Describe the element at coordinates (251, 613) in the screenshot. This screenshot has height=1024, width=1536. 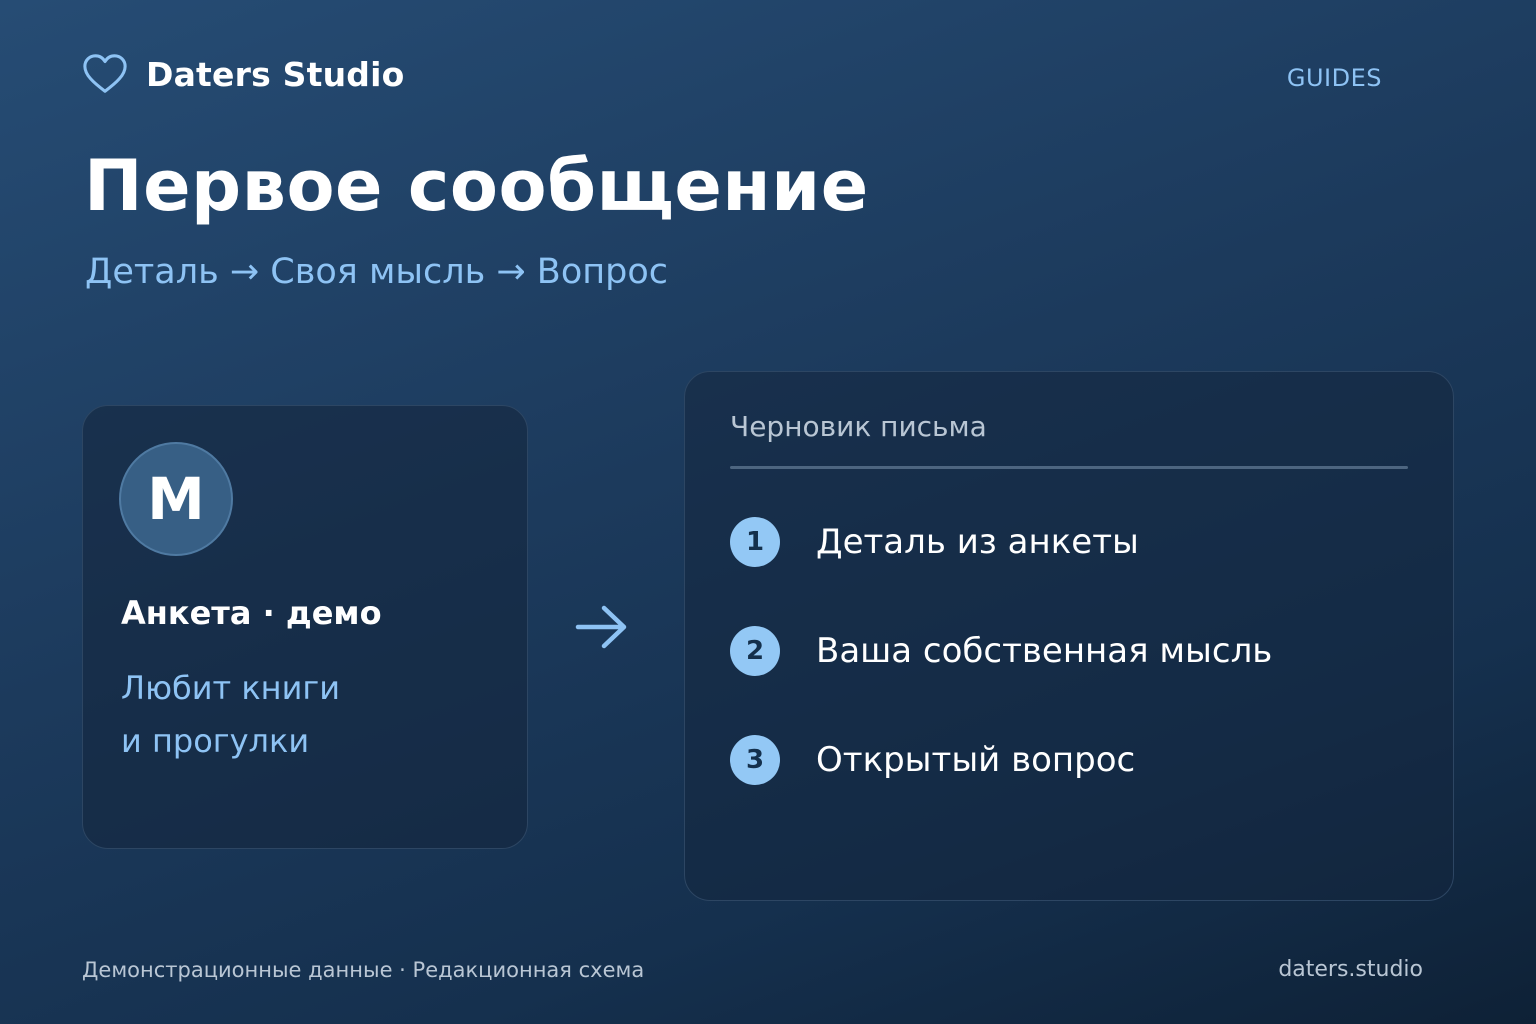
I see `profile-label: Анкета · демо` at that location.